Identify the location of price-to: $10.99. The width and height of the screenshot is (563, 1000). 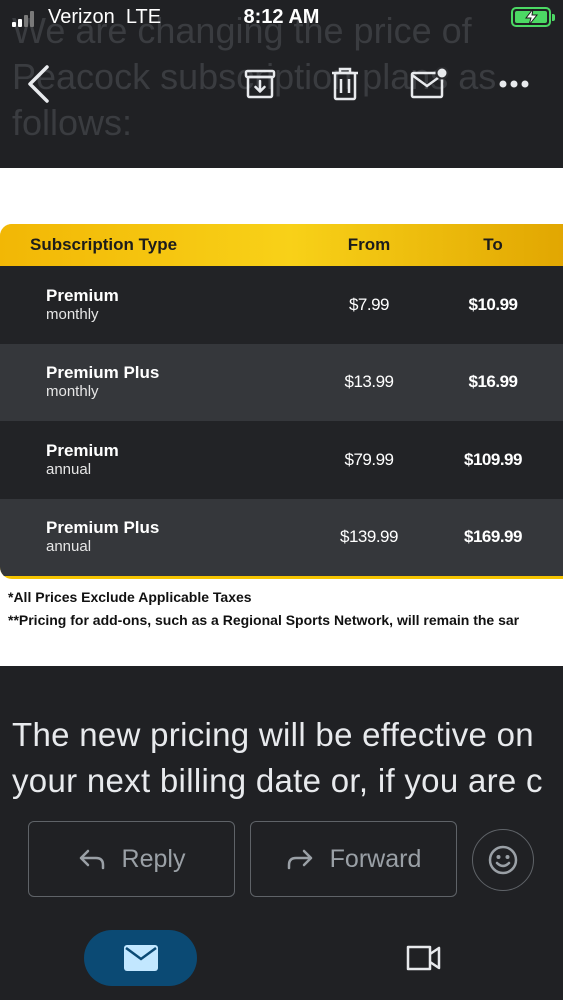
(493, 304).